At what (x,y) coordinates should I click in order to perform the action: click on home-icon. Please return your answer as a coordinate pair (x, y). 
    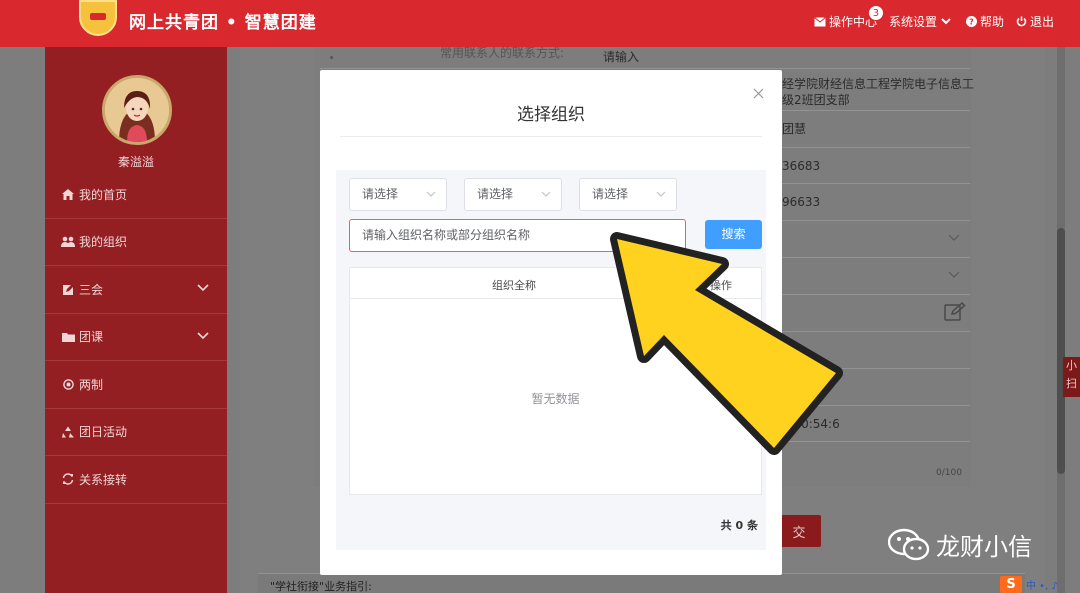
    Looking at the image, I should click on (68, 194).